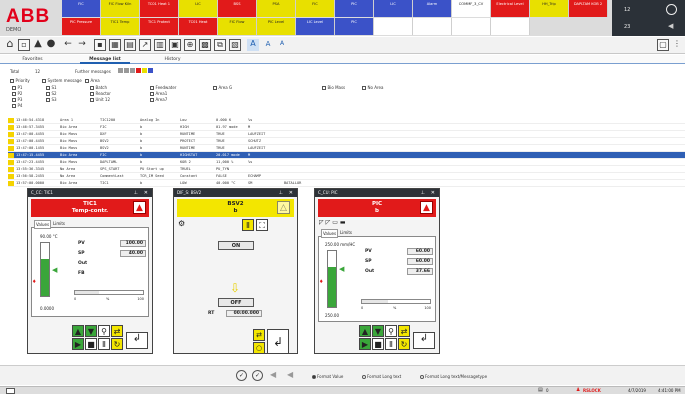  Describe the element at coordinates (82, 45) in the screenshot. I see `forward-arrow-icon: →` at that location.